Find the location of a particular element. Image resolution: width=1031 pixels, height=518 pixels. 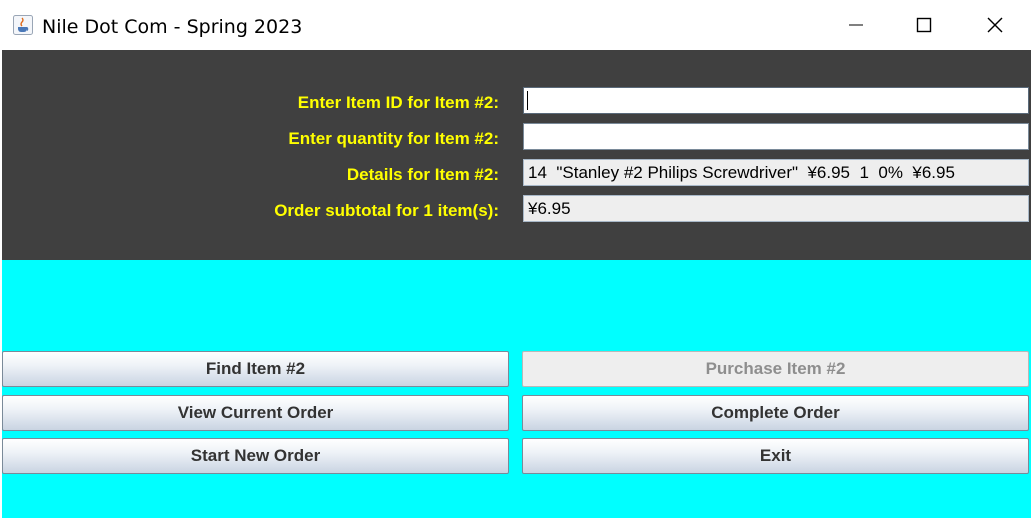

subtotal-label: Order subtotal for 1 item(s): is located at coordinates (386, 210).